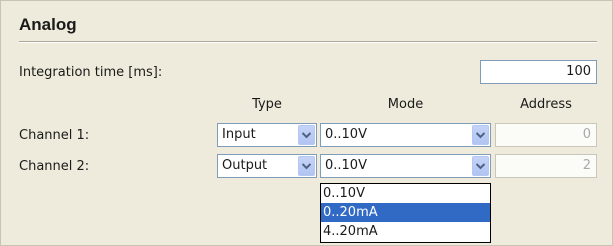  I want to click on channel-1-mode-dropdown-button, so click(480, 135).